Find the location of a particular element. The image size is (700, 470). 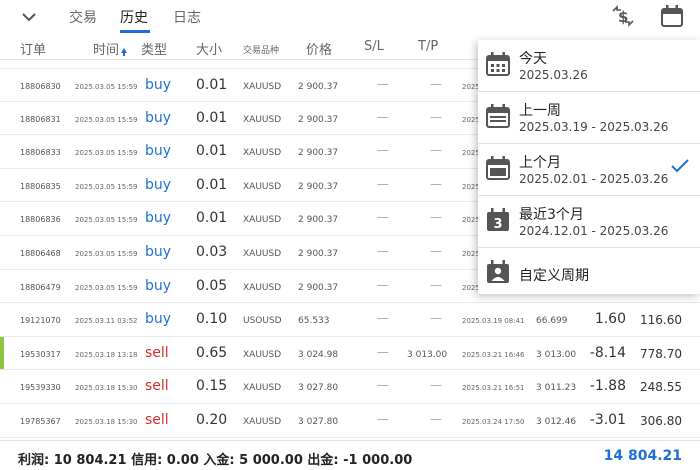

cell-ticket: 18806468 is located at coordinates (40, 253).